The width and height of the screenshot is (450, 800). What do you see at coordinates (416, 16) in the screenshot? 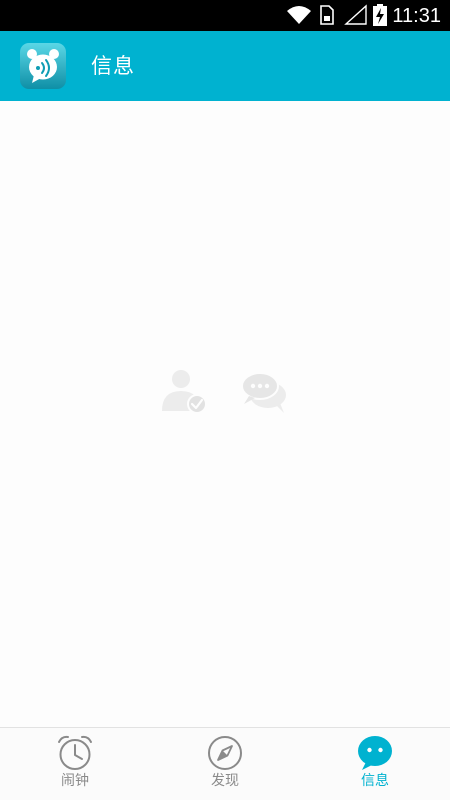
I see `status-time: 11:31` at bounding box center [416, 16].